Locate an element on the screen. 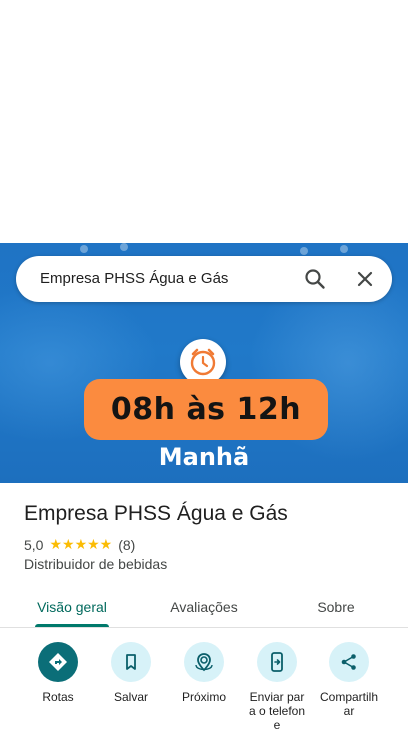 The height and width of the screenshot is (732, 408). star-rating-icons: ★★★★★ is located at coordinates (81, 544).